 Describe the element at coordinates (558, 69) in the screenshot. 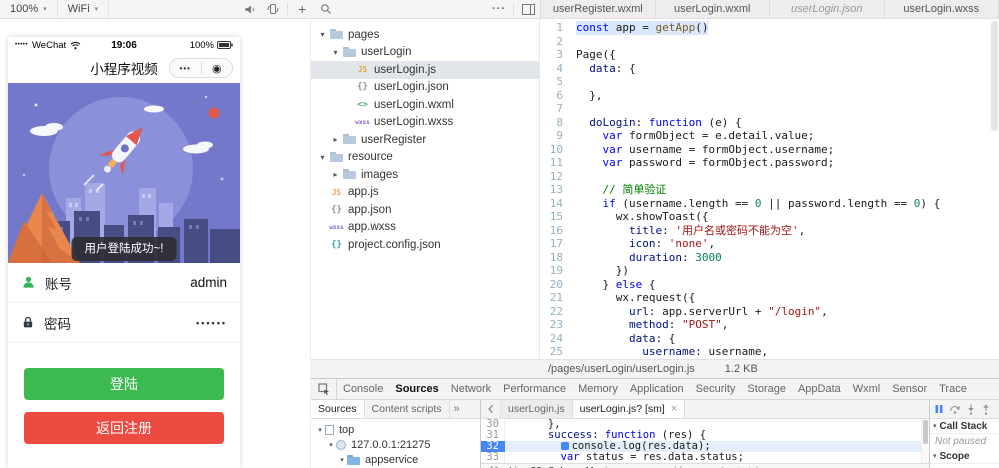

I see `line-number: 4` at that location.